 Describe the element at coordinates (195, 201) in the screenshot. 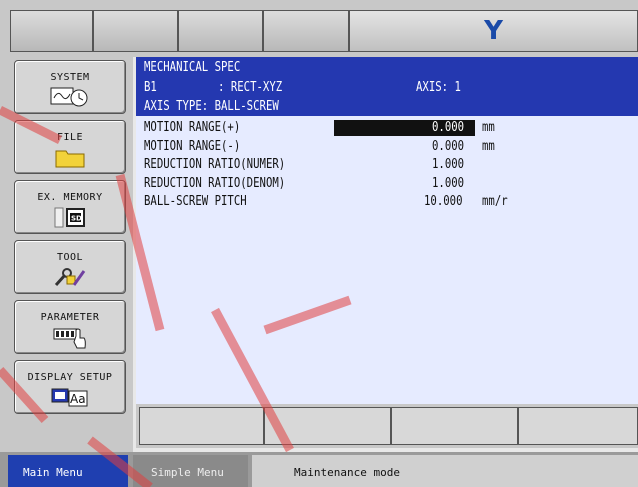

I see `param-name: BALL-SCREW PITCH` at that location.